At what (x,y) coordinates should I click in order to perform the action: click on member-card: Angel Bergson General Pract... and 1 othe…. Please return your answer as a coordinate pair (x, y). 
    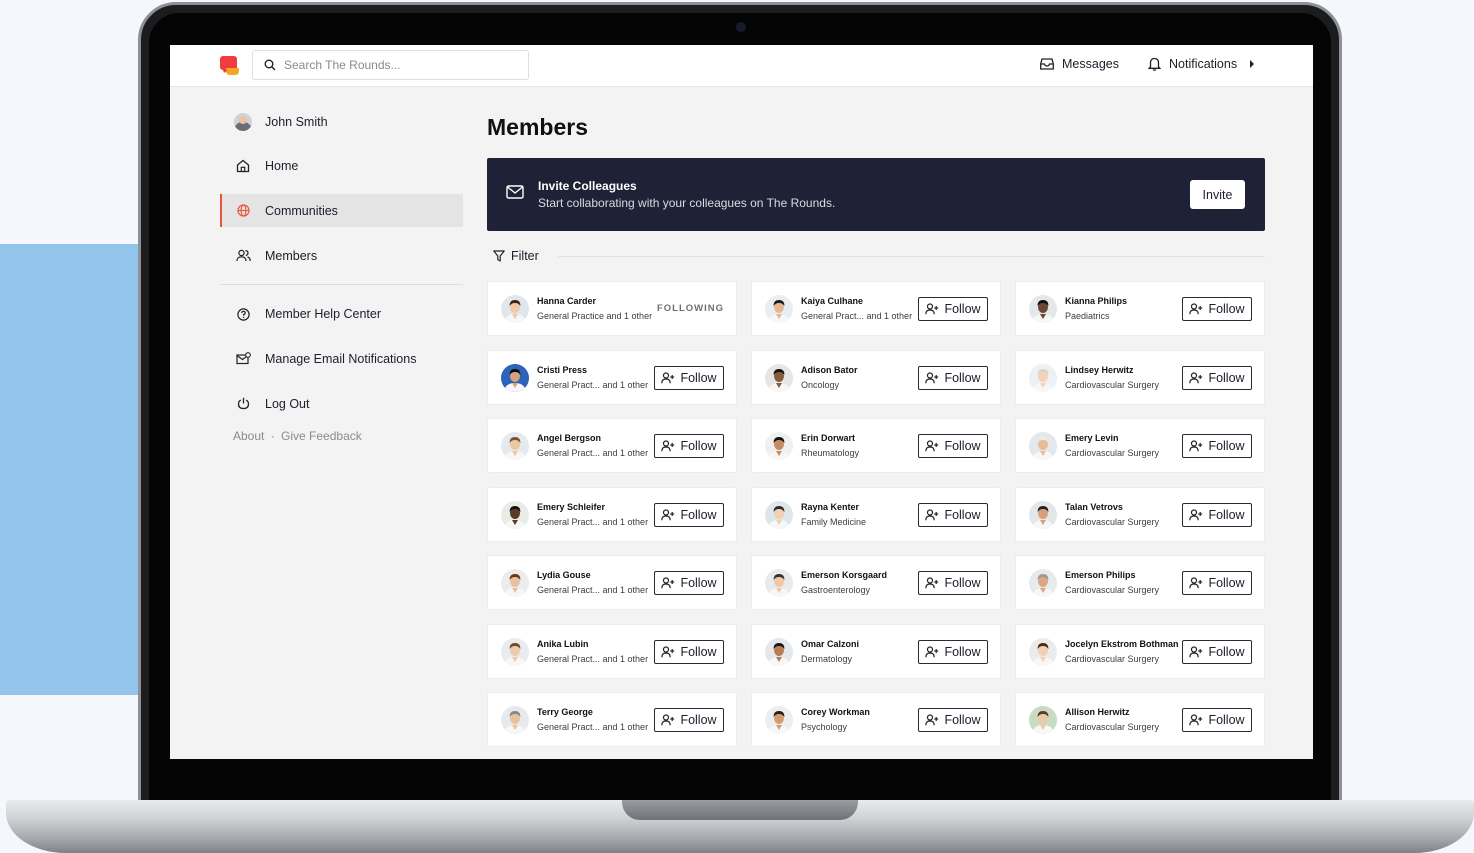
    Looking at the image, I should click on (612, 445).